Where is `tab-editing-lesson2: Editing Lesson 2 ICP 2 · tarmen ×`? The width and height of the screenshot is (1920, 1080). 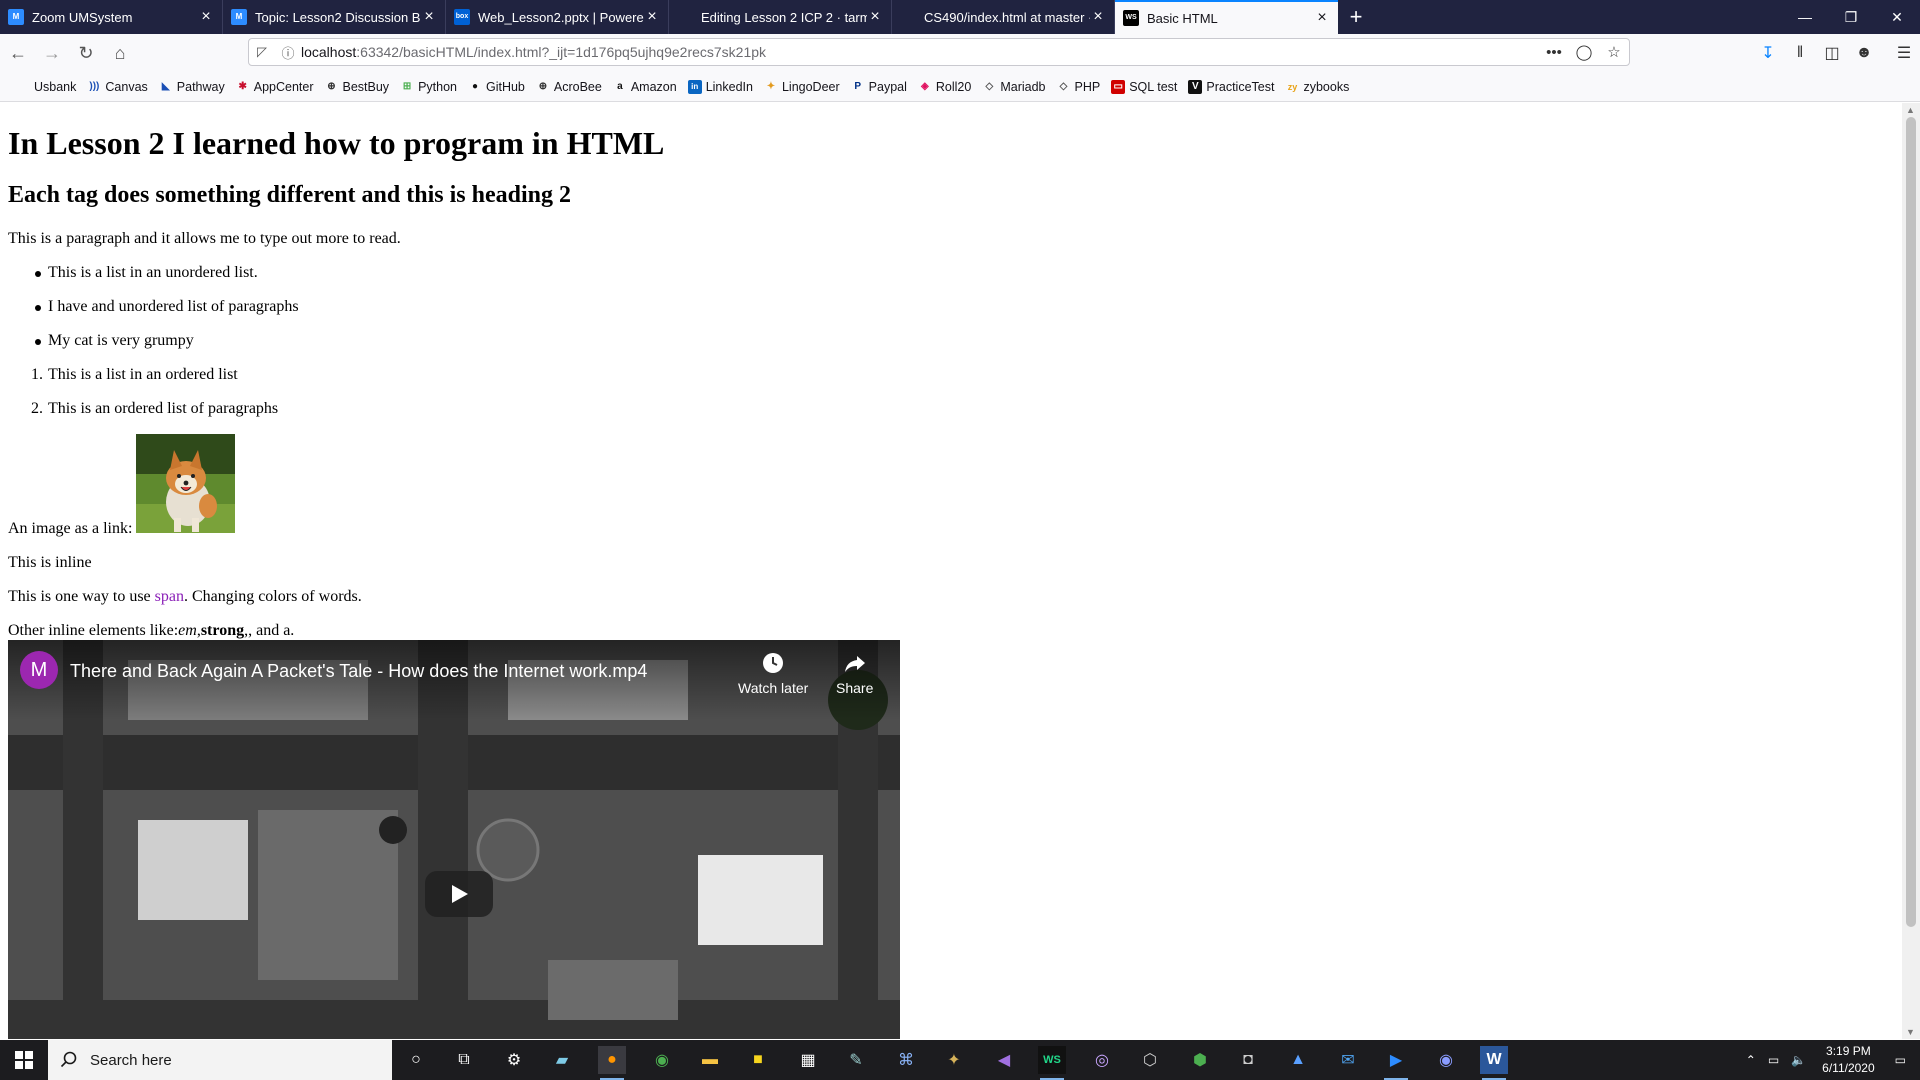 tab-editing-lesson2: Editing Lesson 2 ICP 2 · tarmen × is located at coordinates (780, 17).